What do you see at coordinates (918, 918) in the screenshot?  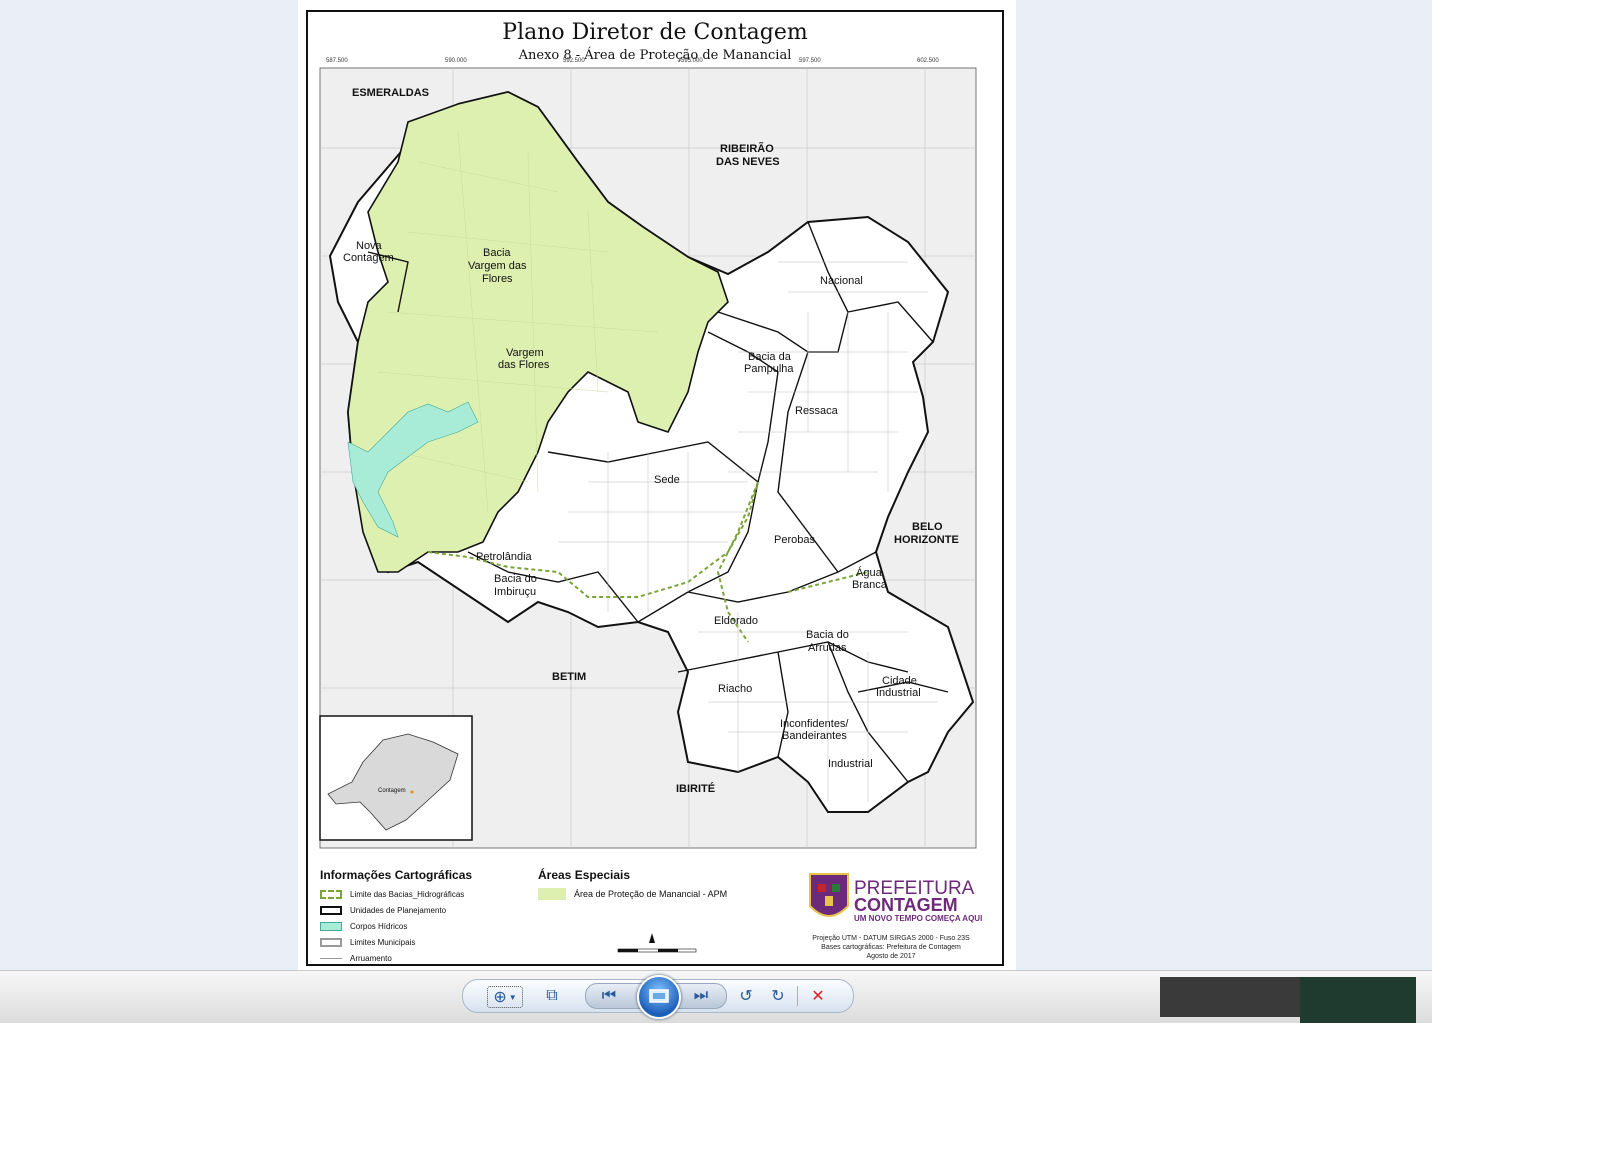 I see `logo-line3: UM NOVO TEMPO COMEÇA AQUI` at bounding box center [918, 918].